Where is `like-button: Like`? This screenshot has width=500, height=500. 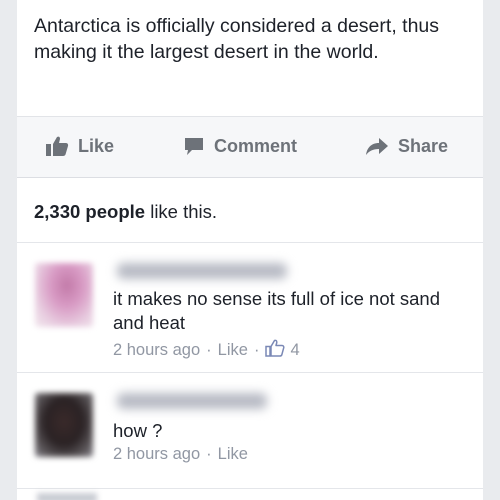 like-button: Like is located at coordinates (79, 146).